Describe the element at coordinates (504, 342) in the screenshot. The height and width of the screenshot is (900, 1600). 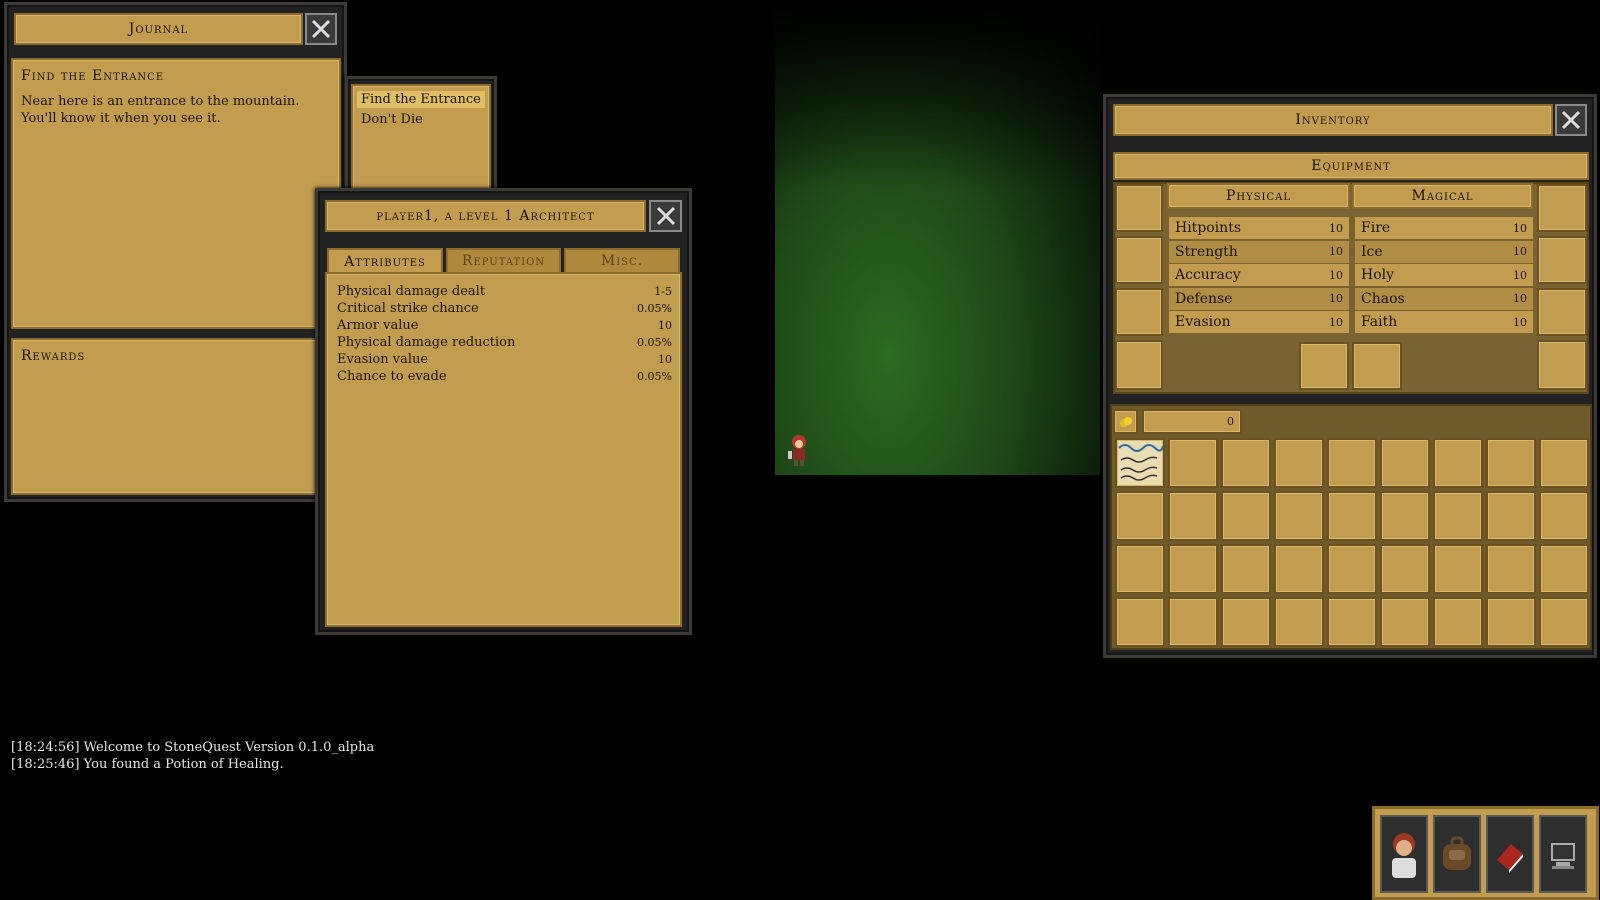
I see `attribute-row: Physical damage reduction 0.05%` at that location.